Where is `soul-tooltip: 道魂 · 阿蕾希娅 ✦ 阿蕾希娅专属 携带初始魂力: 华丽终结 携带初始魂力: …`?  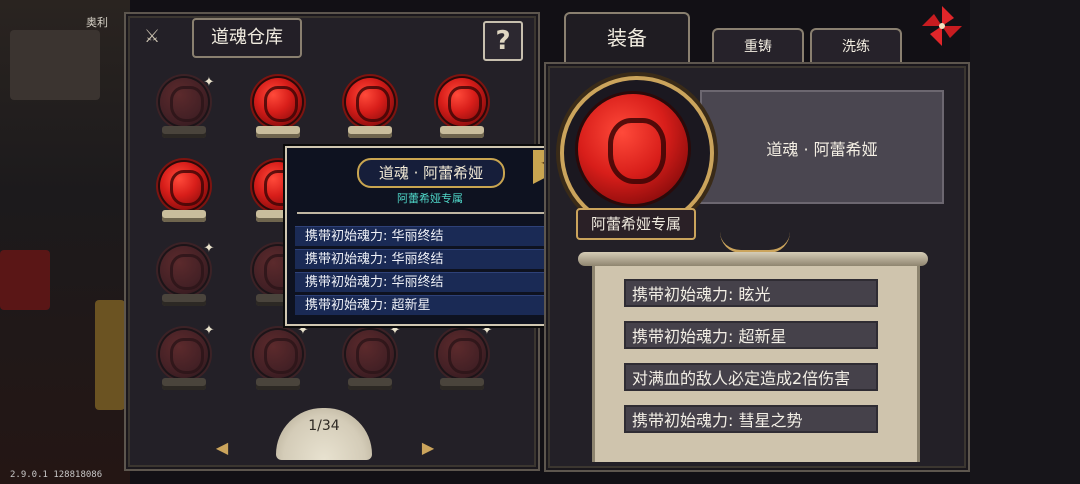
soul-tooltip: 道魂 · 阿蕾希娅 ✦ 阿蕾希娅专属 携带初始魂力: 华丽终结 携带初始魂力: … is located at coordinates (430, 236).